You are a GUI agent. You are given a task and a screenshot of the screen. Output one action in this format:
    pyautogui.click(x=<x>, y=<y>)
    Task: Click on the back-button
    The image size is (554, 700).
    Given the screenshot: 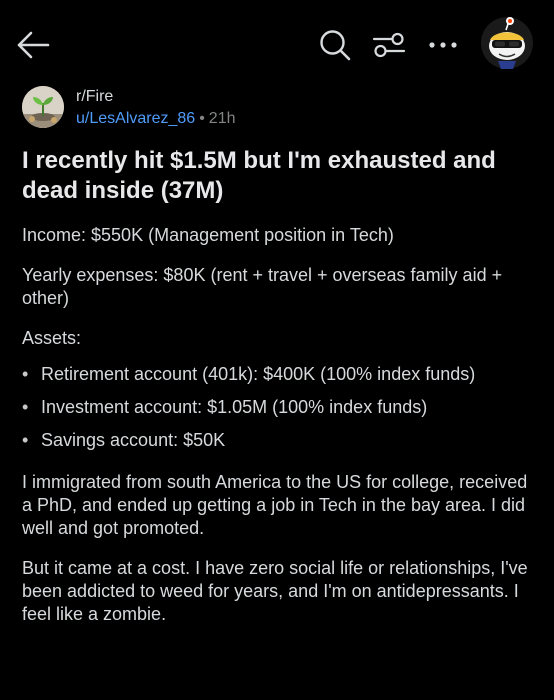 What is the action you would take?
    pyautogui.click(x=33, y=45)
    